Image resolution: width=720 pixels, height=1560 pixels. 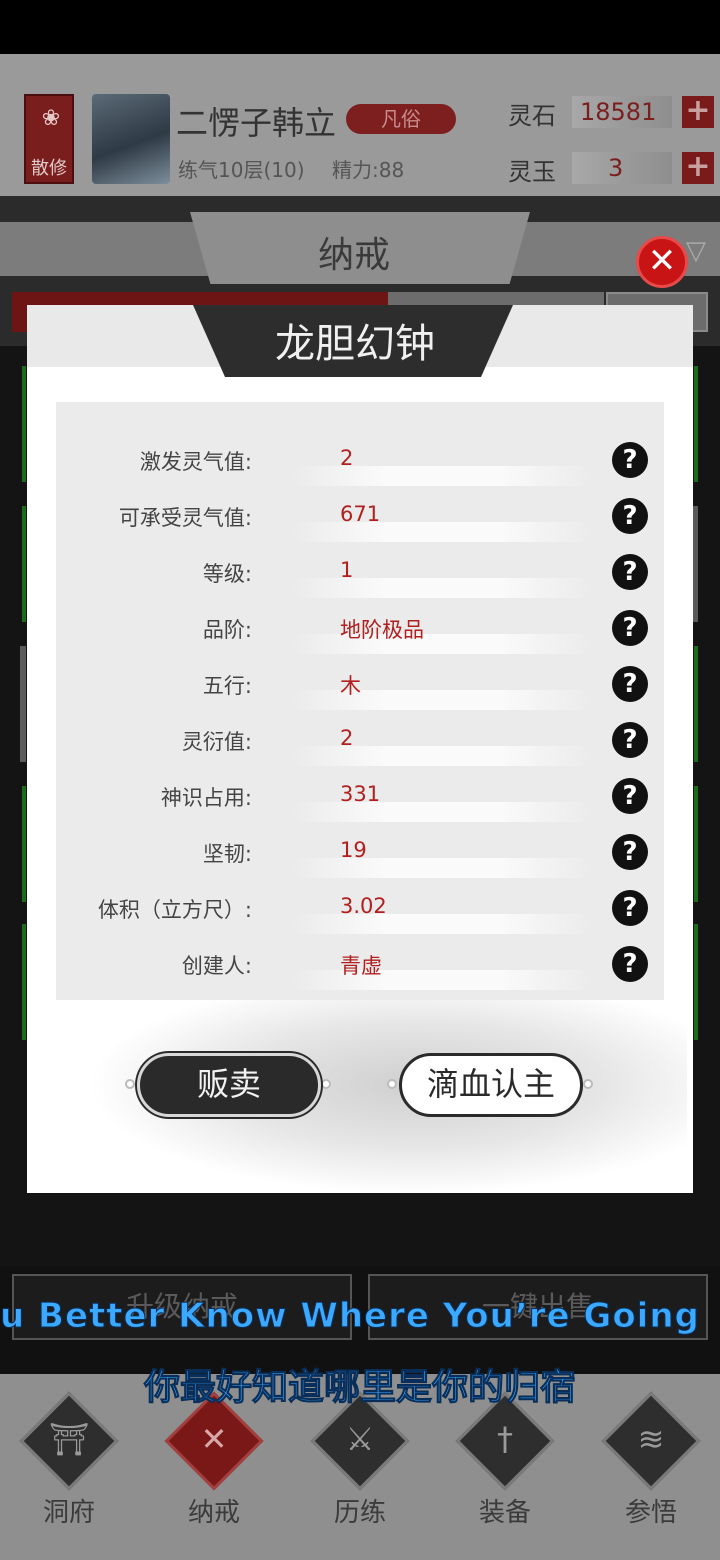 I want to click on stat-row: 五行: 木 ?, so click(x=360, y=684).